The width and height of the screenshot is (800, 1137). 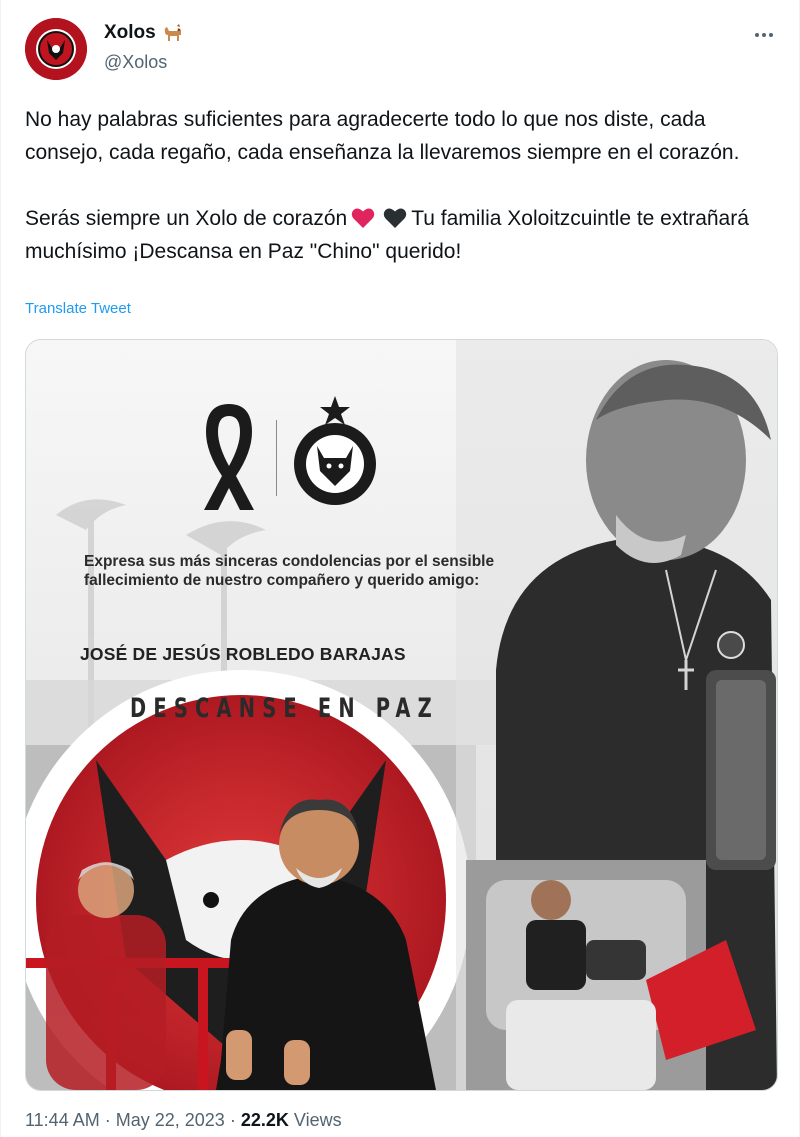 I want to click on avatar, so click(x=56, y=49).